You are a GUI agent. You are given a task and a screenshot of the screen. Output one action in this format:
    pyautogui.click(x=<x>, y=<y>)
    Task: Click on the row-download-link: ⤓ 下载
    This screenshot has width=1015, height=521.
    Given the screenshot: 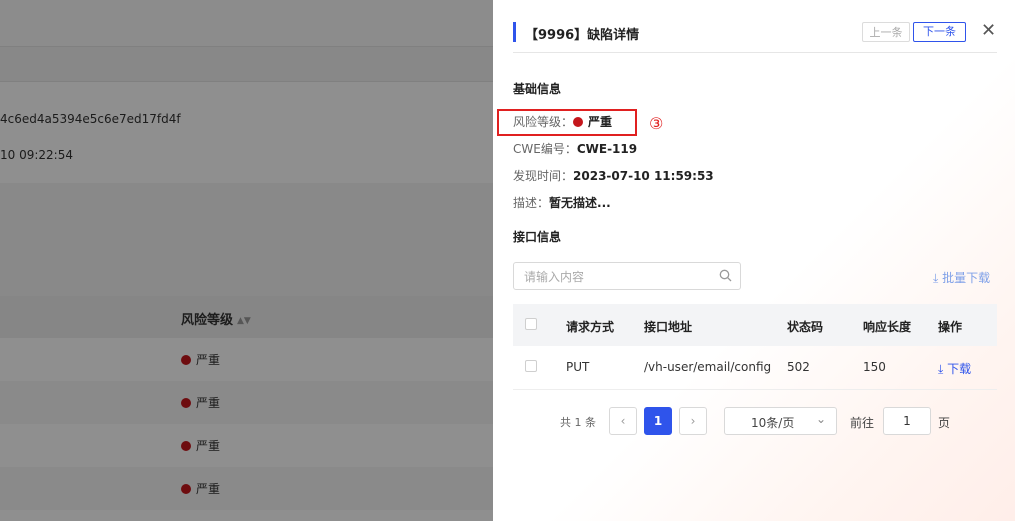 What is the action you would take?
    pyautogui.click(x=954, y=368)
    